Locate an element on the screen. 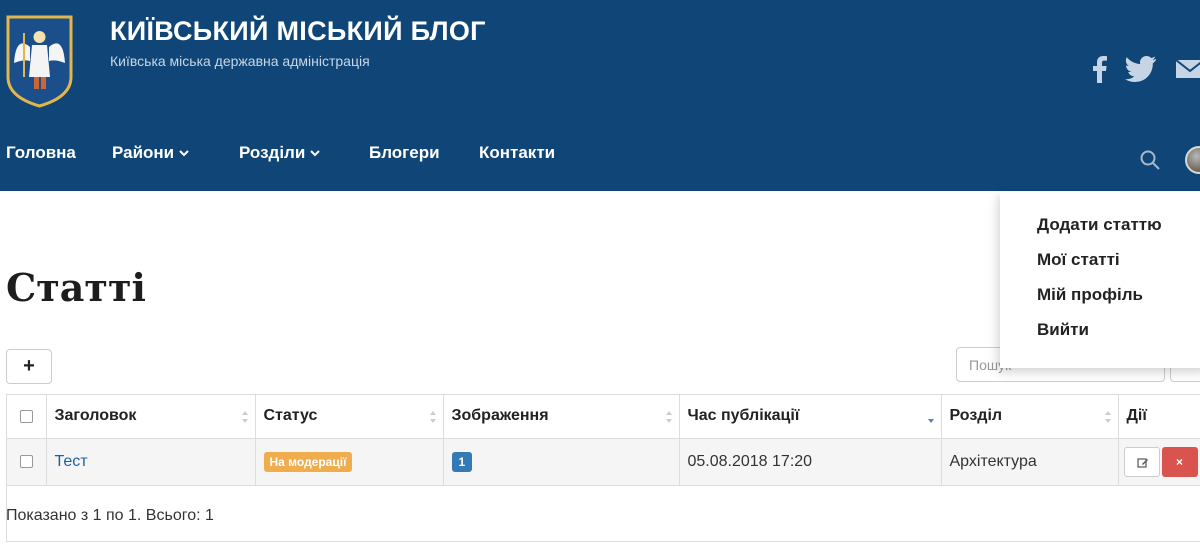 The height and width of the screenshot is (550, 1200). user-avatar is located at coordinates (1192, 160).